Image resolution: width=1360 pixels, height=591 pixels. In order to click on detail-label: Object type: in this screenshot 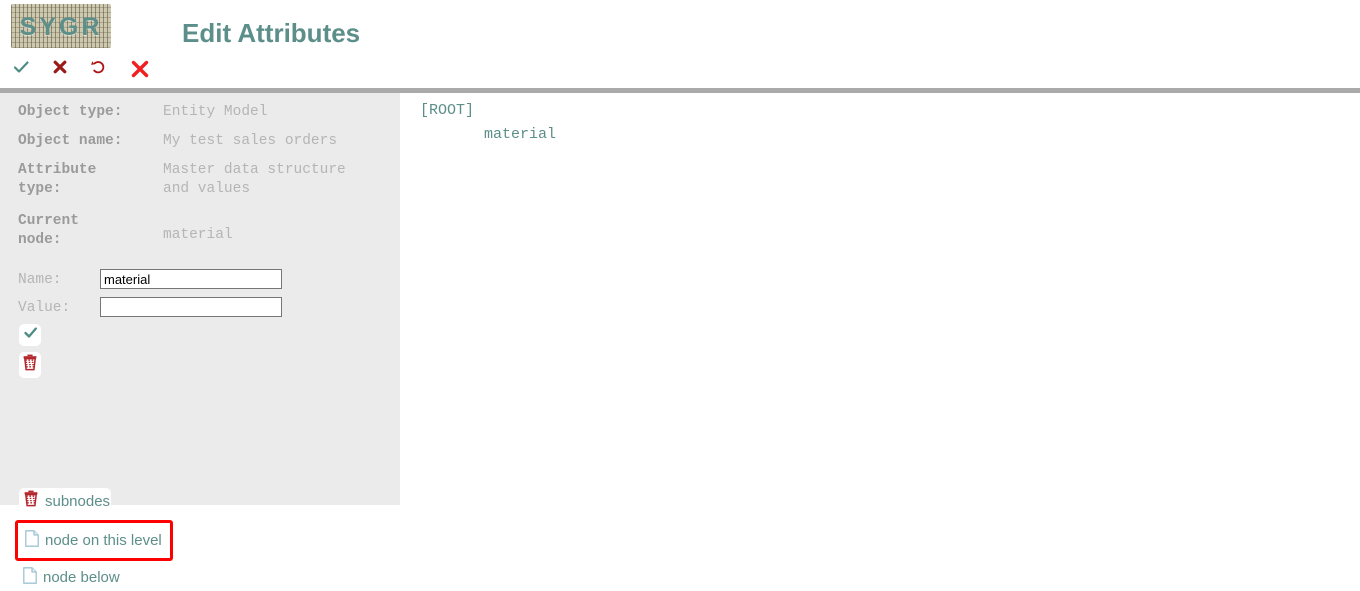, I will do `click(70, 112)`.